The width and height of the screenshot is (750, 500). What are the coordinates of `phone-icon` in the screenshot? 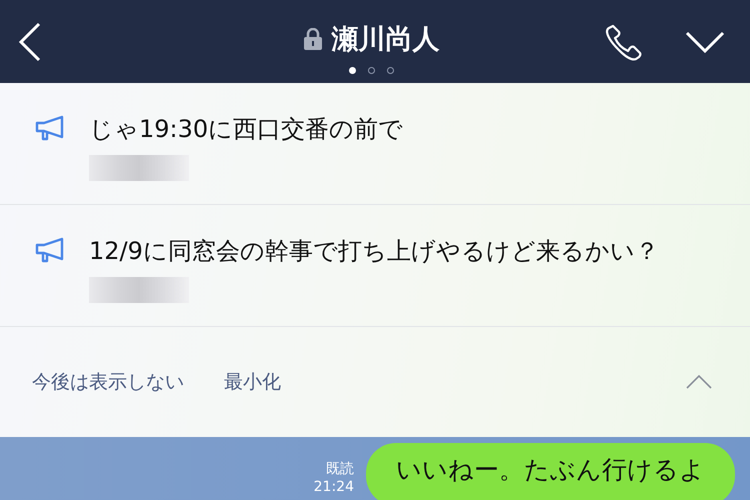 It's located at (624, 41).